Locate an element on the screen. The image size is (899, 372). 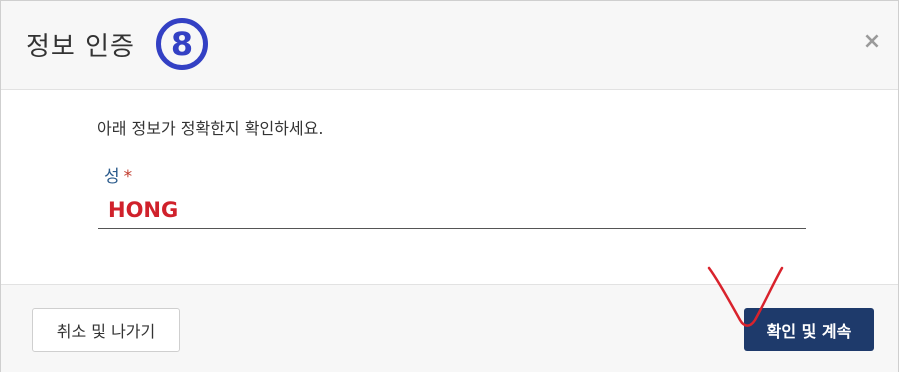
dialog-title: 정보 인증 is located at coordinates (80, 47).